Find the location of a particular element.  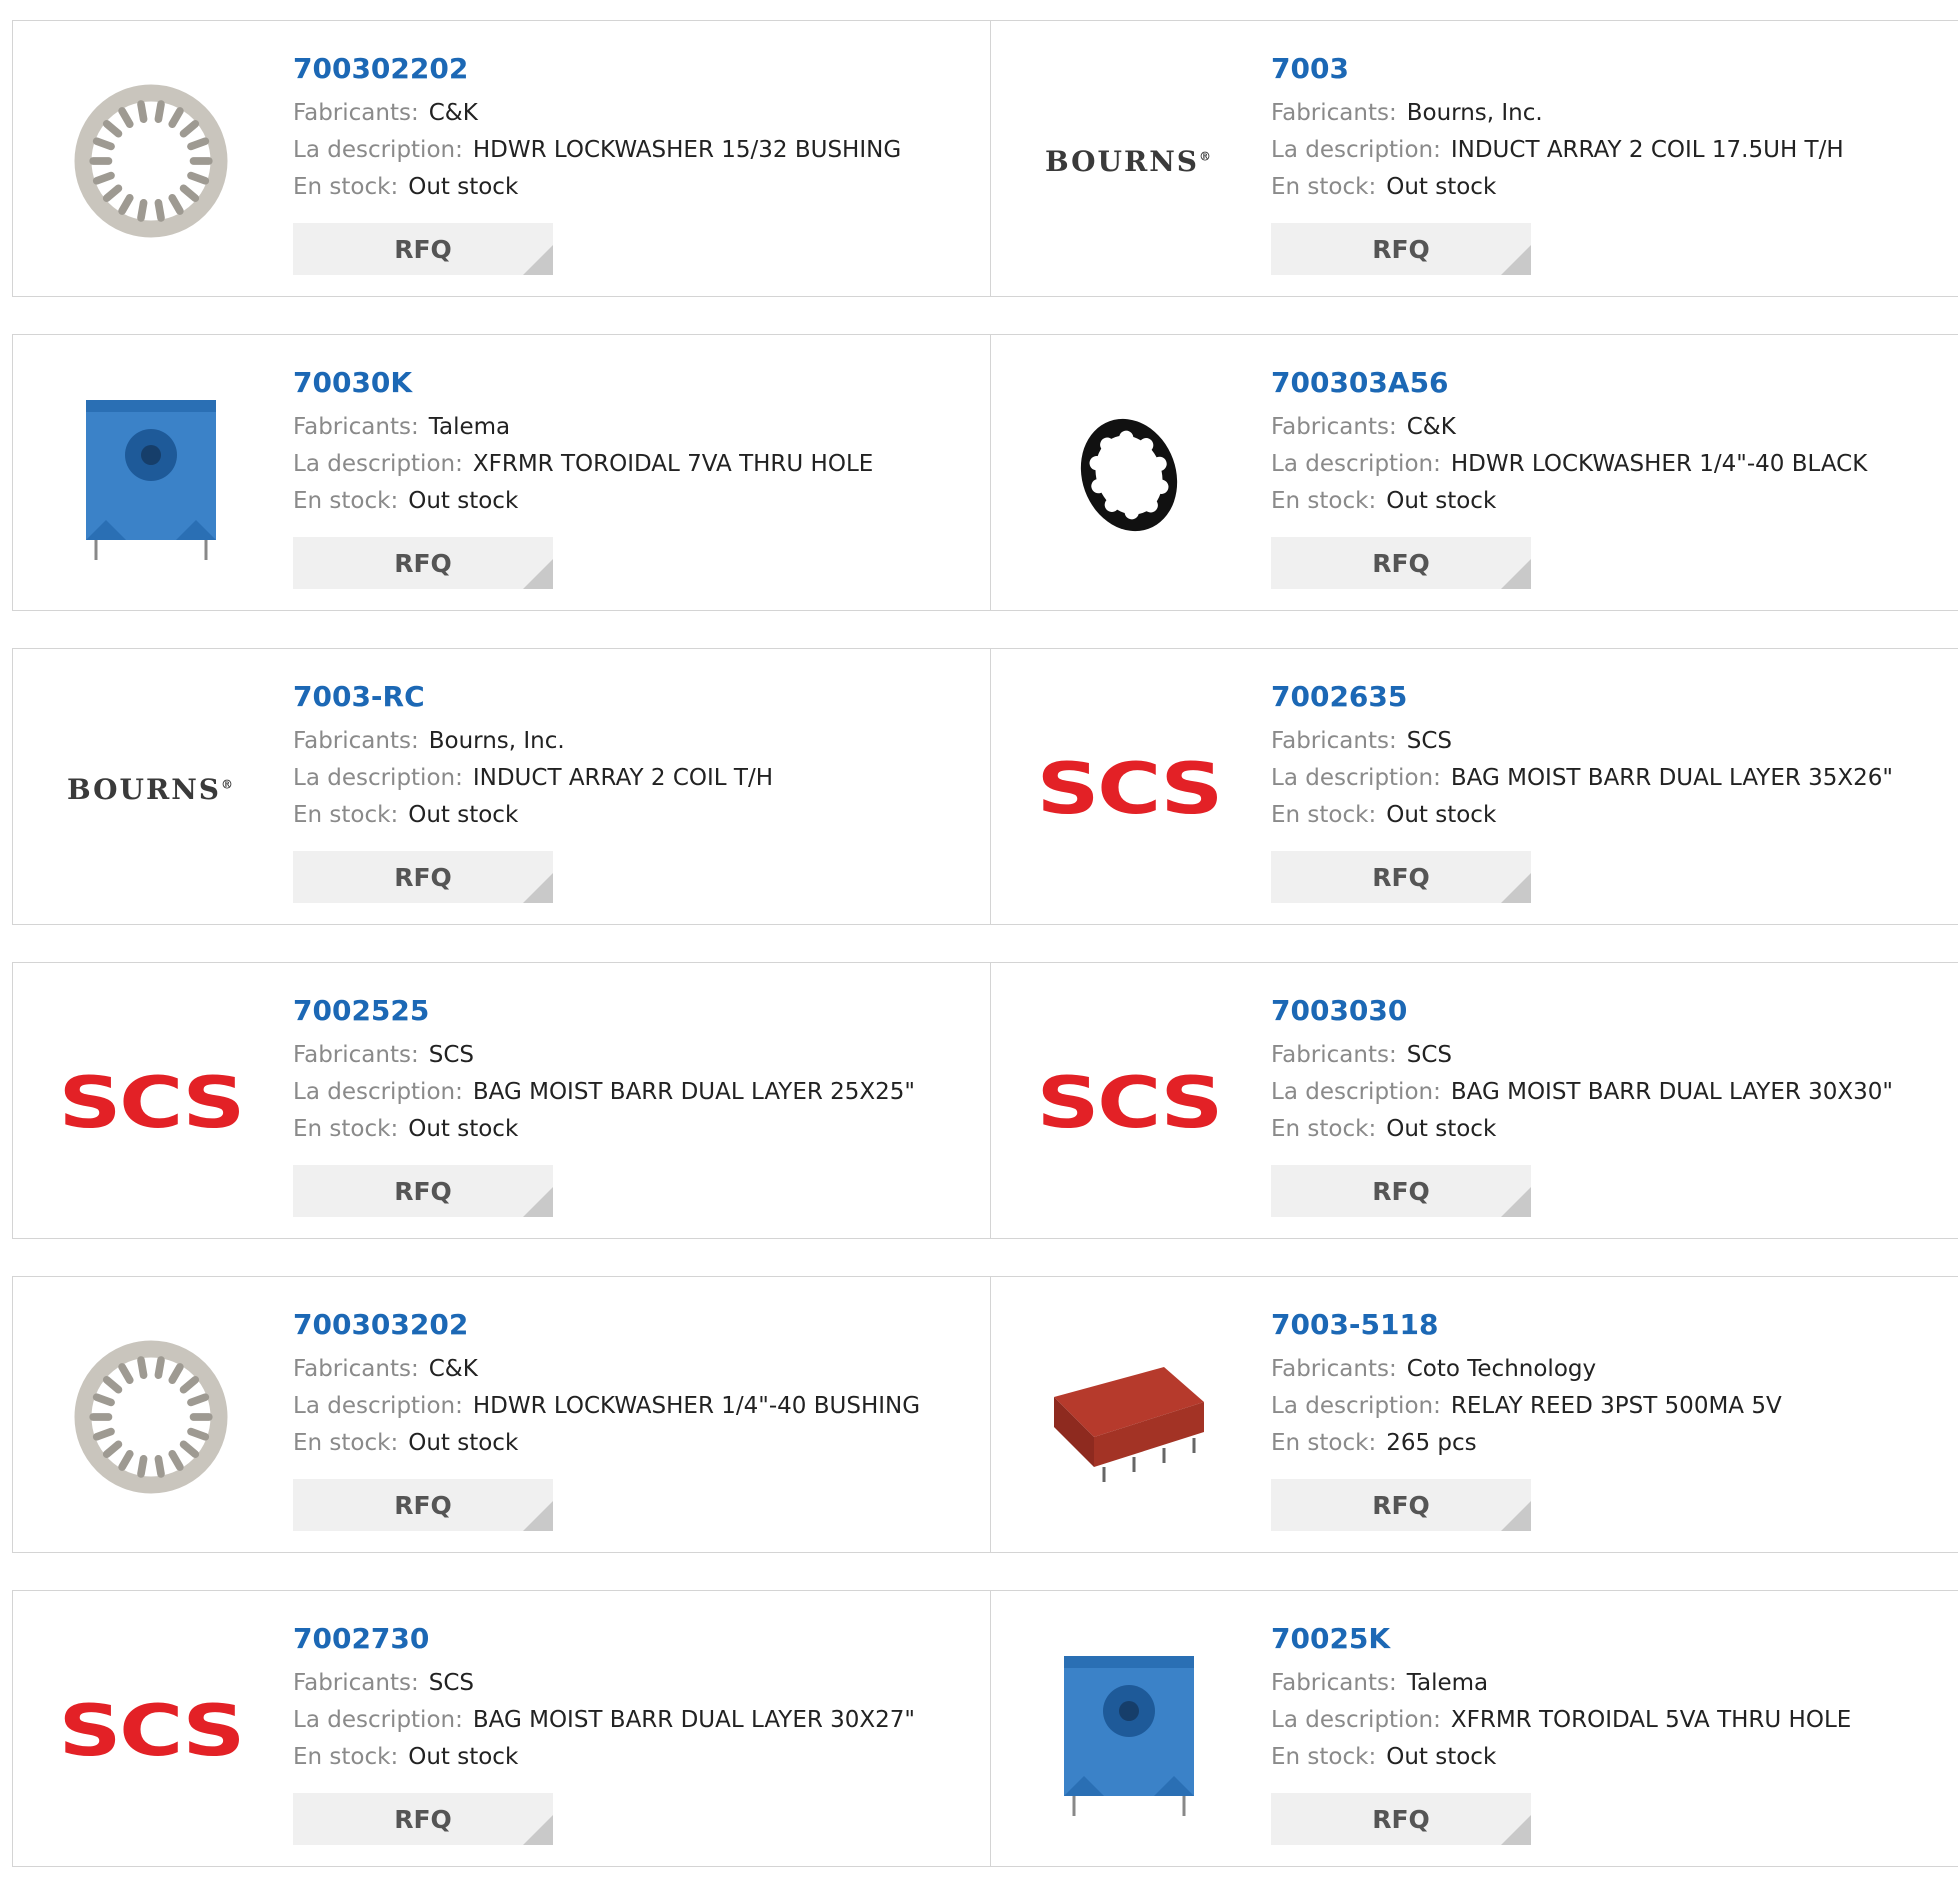

manufacturer-row: Fabricants: Coto Technology is located at coordinates (1609, 1369).